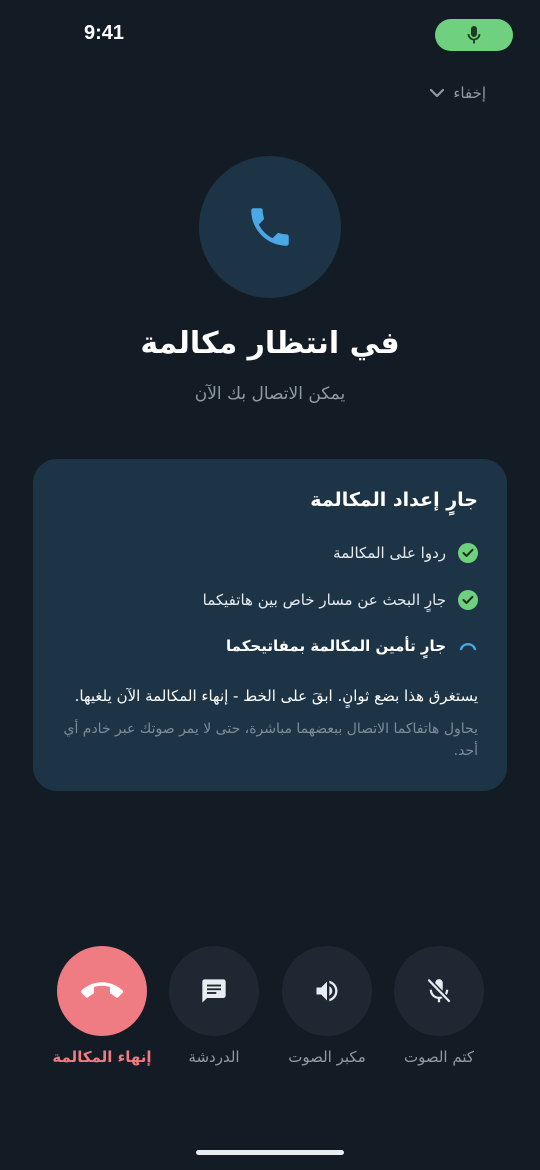 The width and height of the screenshot is (540, 1170). I want to click on call-avatar, so click(270, 227).